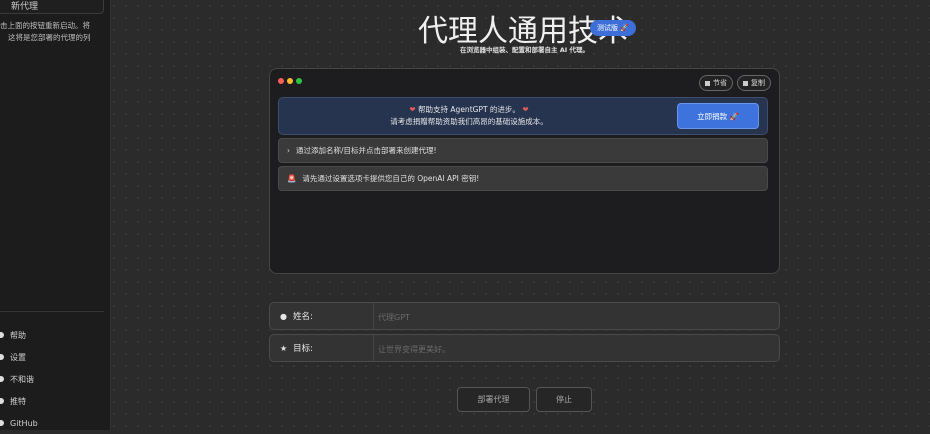  Describe the element at coordinates (2, 423) in the screenshot. I see `github-icon` at that location.